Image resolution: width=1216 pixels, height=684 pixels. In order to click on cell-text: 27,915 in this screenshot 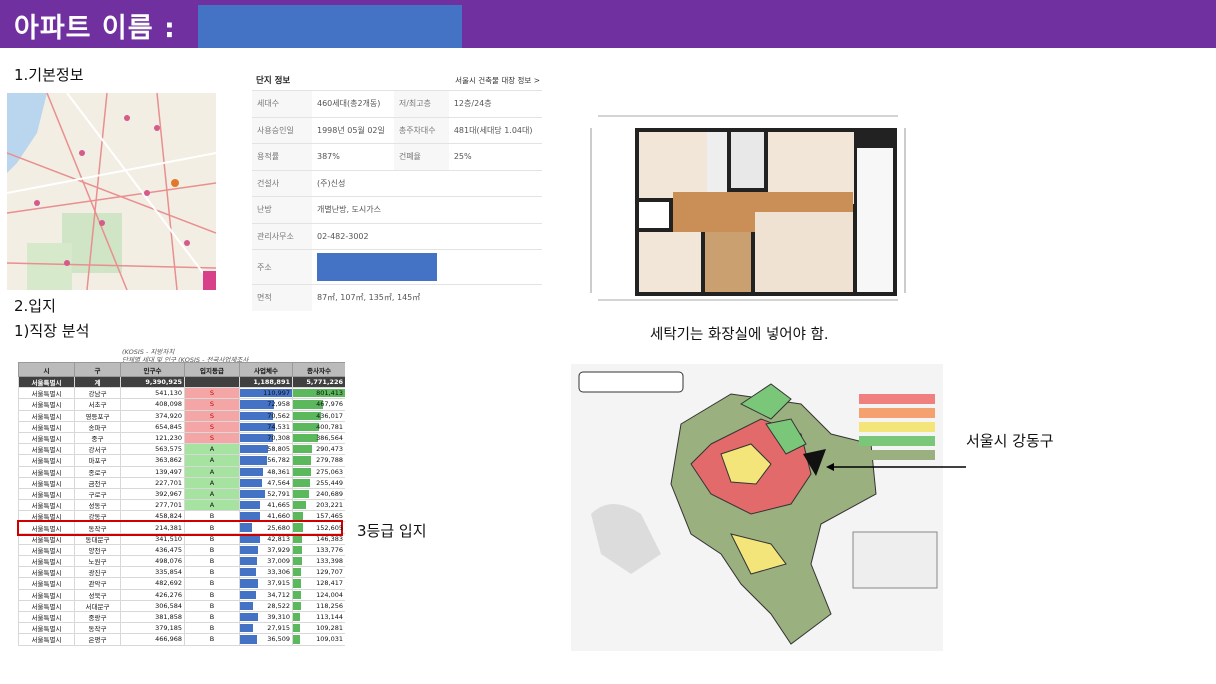, I will do `click(278, 628)`.